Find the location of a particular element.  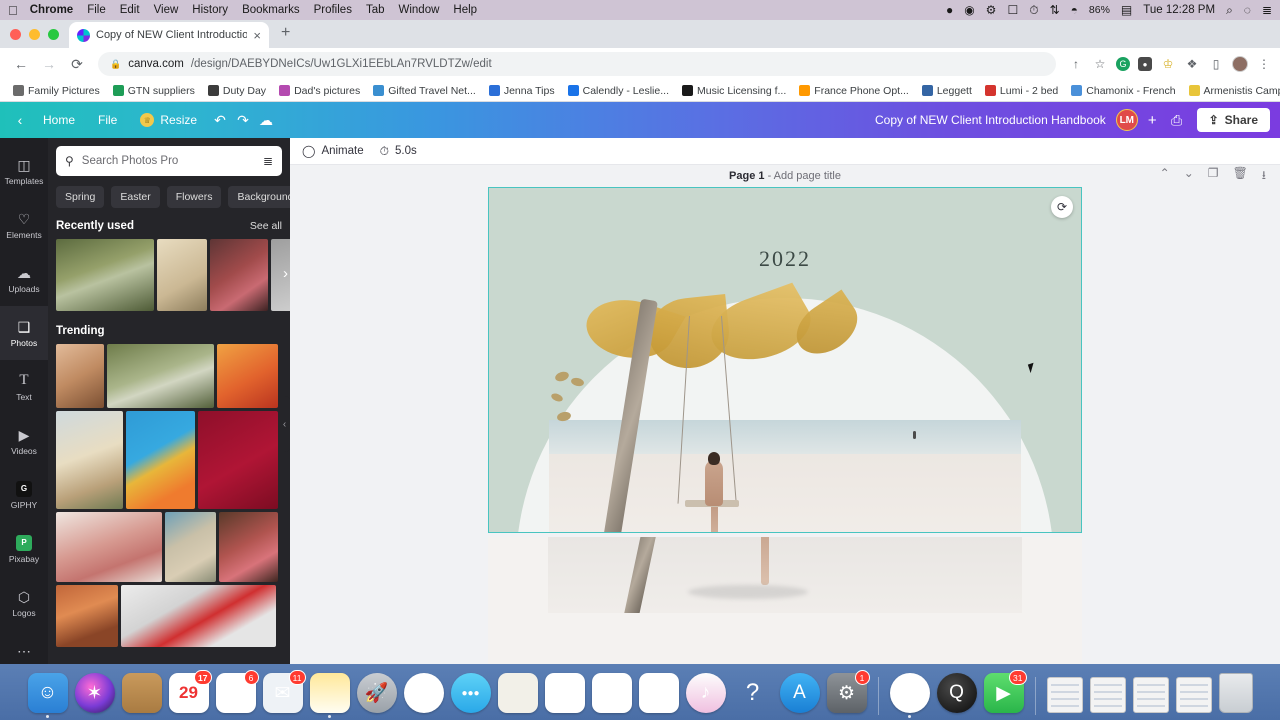

duration-button: ⏱ 5.0s is located at coordinates (398, 151).